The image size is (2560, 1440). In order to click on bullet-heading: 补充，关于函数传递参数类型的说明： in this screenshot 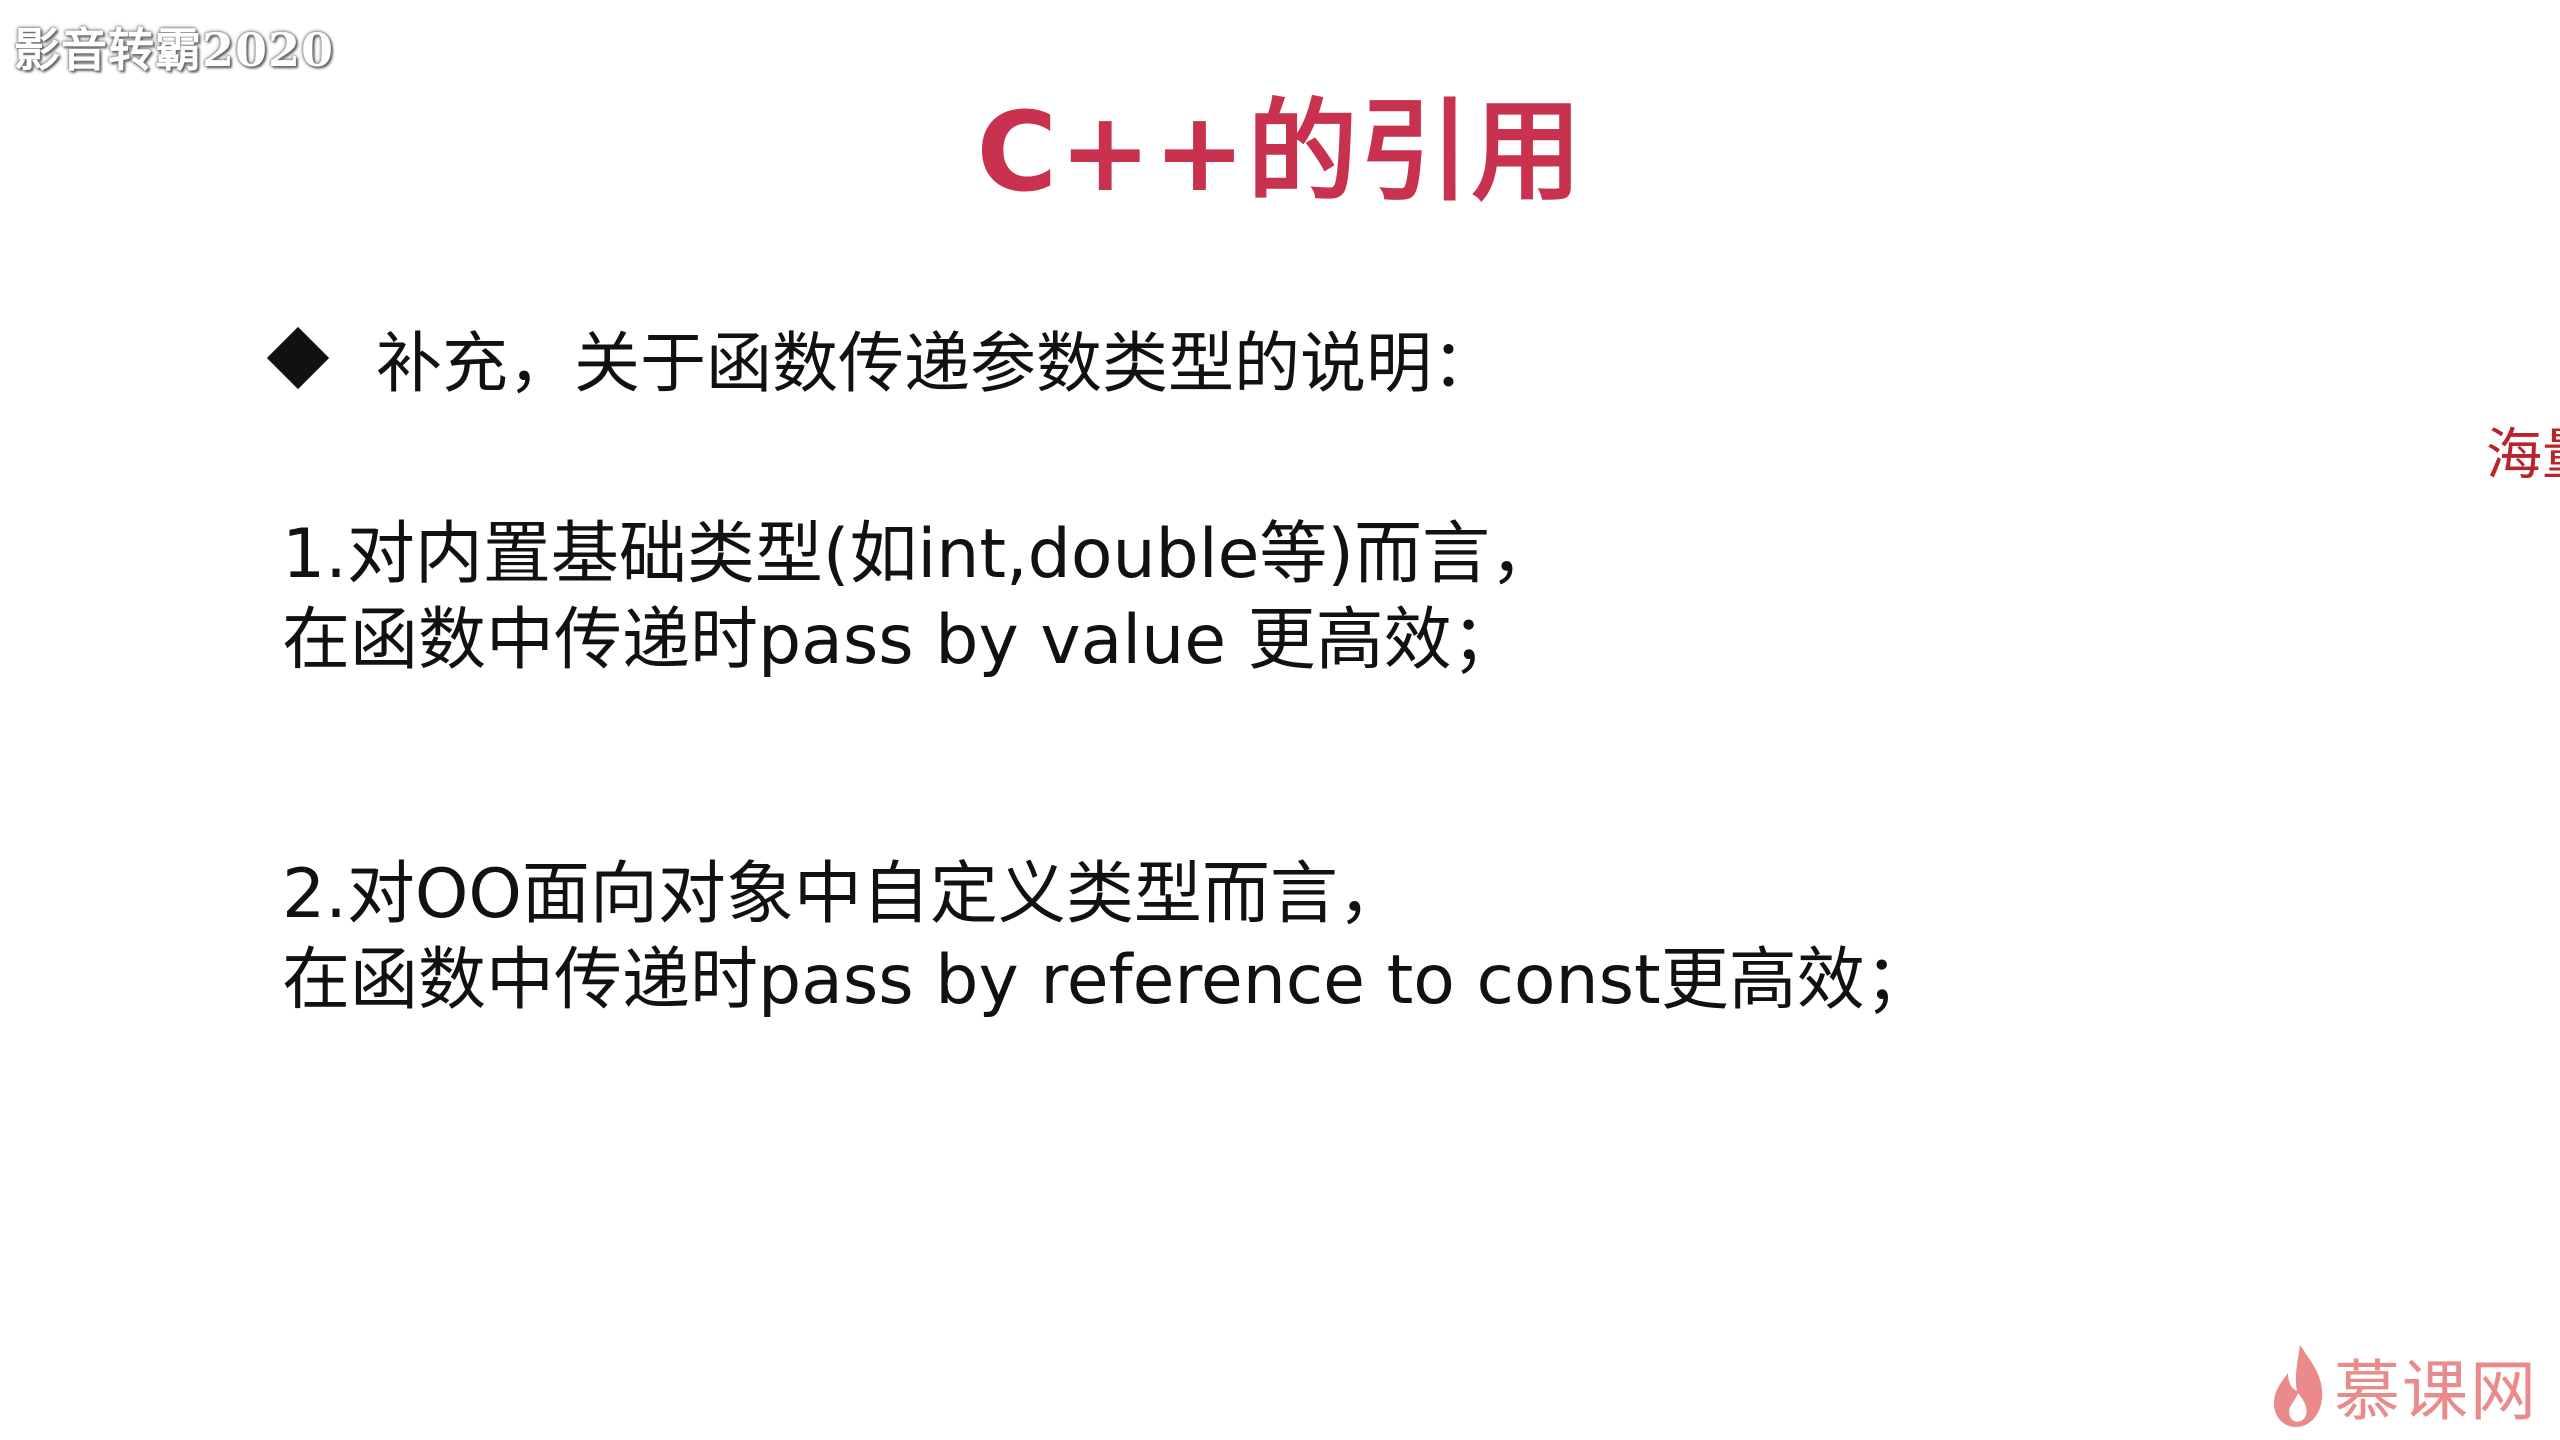, I will do `click(882, 358)`.